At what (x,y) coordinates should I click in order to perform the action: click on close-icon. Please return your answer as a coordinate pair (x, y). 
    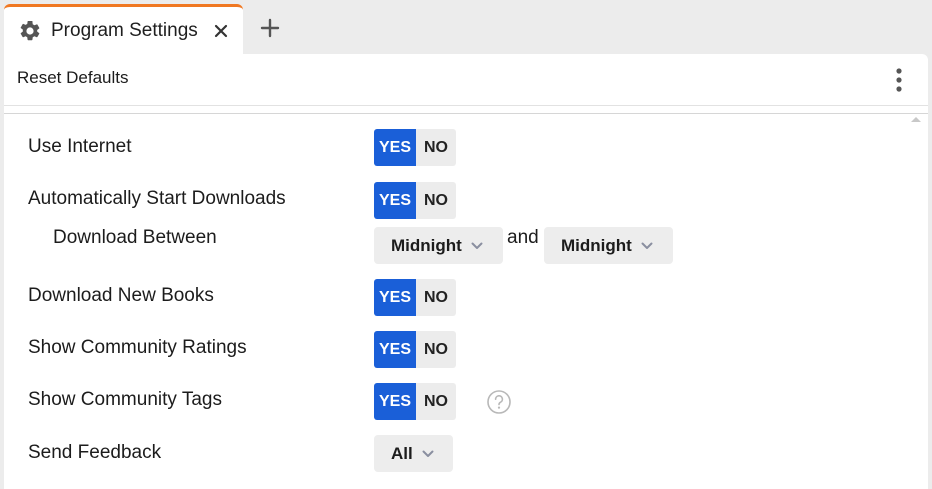
    Looking at the image, I should click on (221, 31).